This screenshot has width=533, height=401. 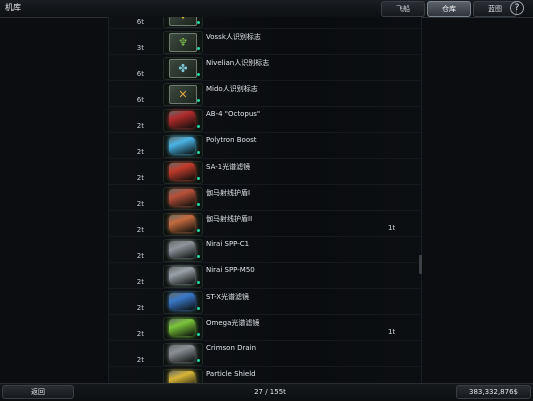 What do you see at coordinates (140, 48) in the screenshot?
I see `item-quantity: 3t` at bounding box center [140, 48].